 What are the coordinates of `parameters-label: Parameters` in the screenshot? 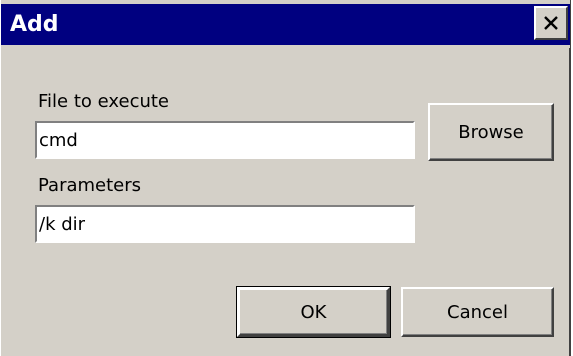 It's located at (90, 185).